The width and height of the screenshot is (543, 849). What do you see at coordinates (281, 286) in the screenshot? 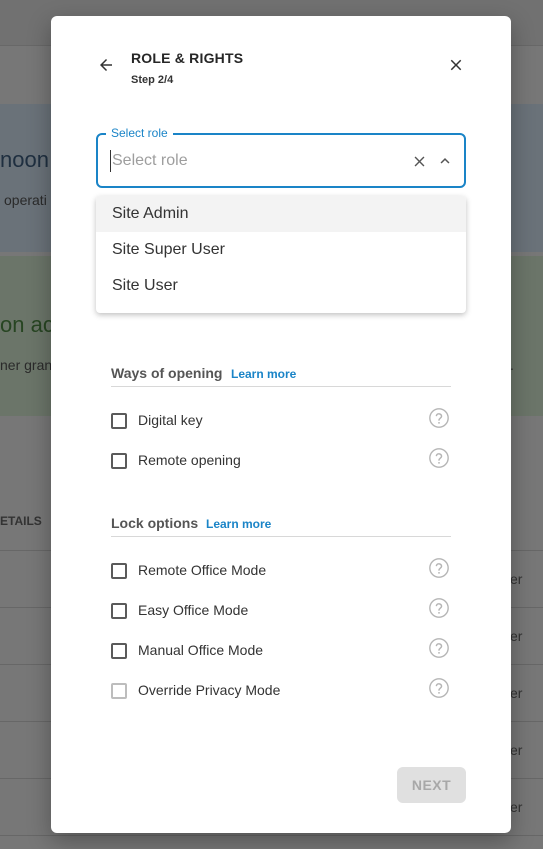
I see `role-option-site-user: Site User` at bounding box center [281, 286].